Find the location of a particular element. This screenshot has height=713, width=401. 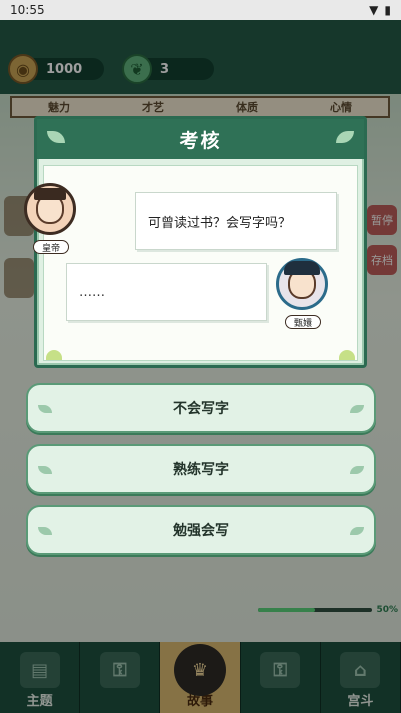

choice-button: 不会写字 is located at coordinates (201, 408).